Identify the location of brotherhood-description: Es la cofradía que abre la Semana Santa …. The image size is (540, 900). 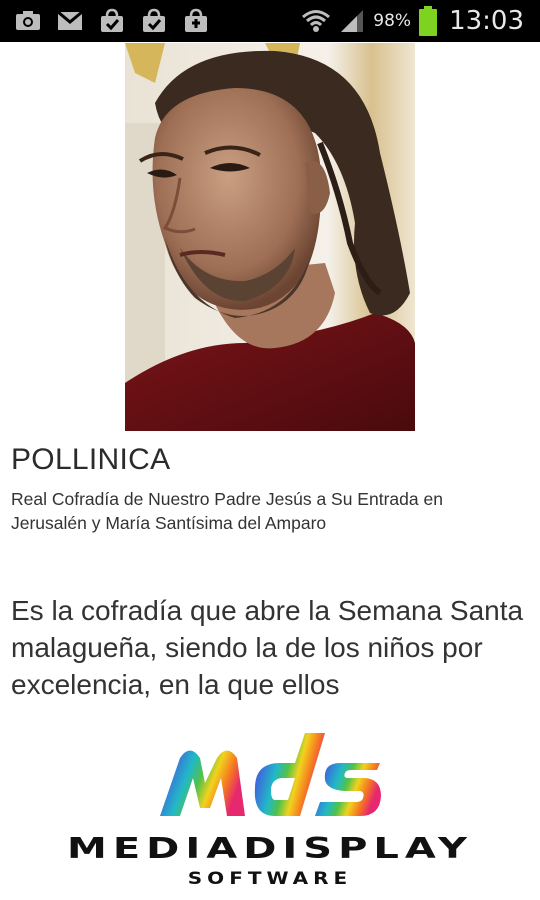
(267, 647).